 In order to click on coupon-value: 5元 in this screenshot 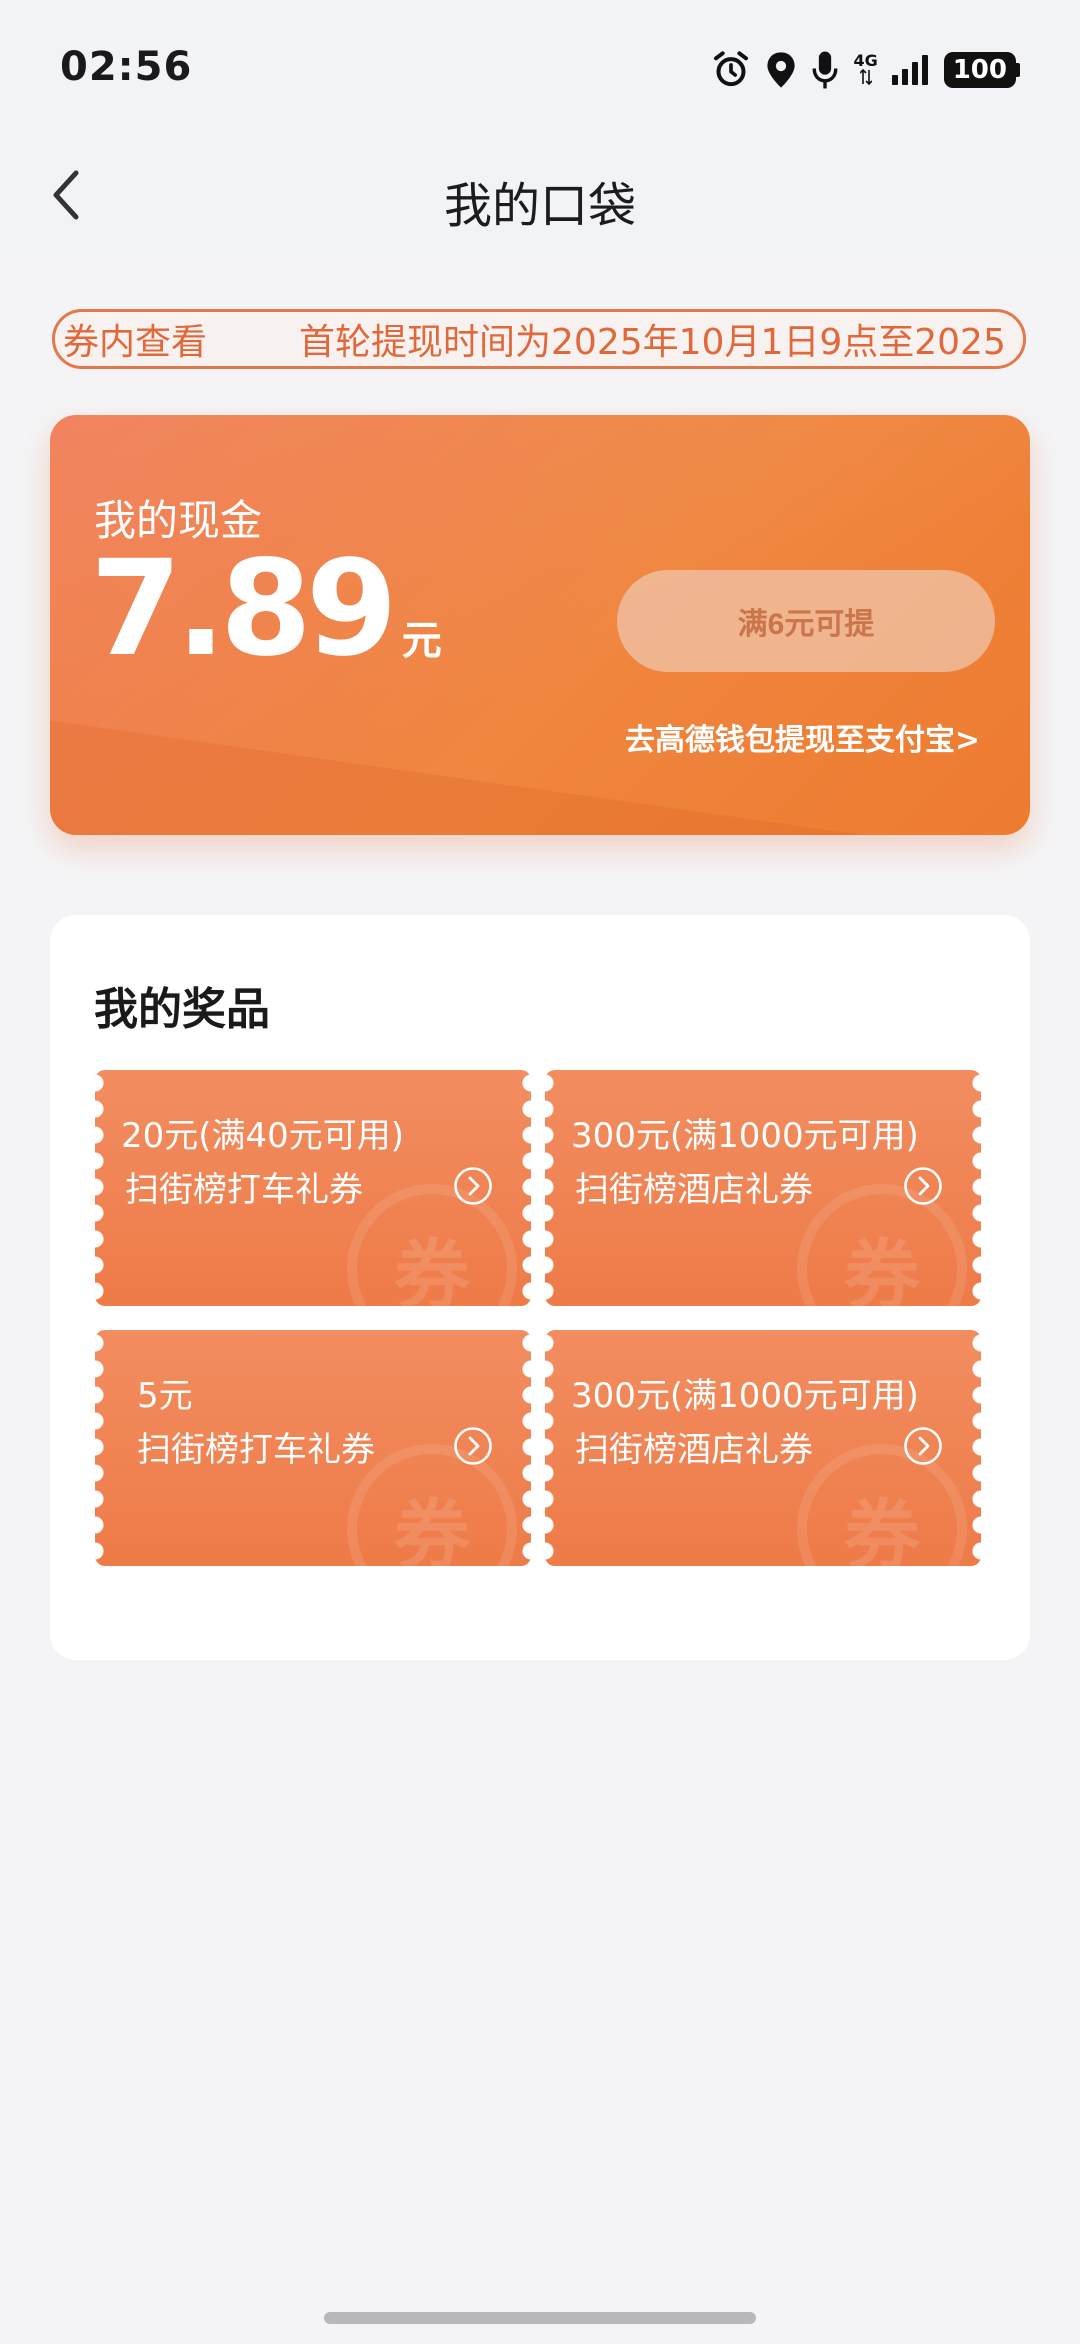, I will do `click(165, 1396)`.